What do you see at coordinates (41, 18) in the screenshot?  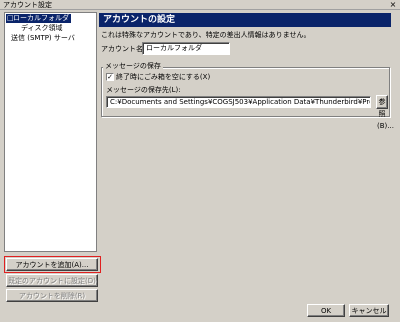 I see `tree-item-label: ローカルフォルダ` at bounding box center [41, 18].